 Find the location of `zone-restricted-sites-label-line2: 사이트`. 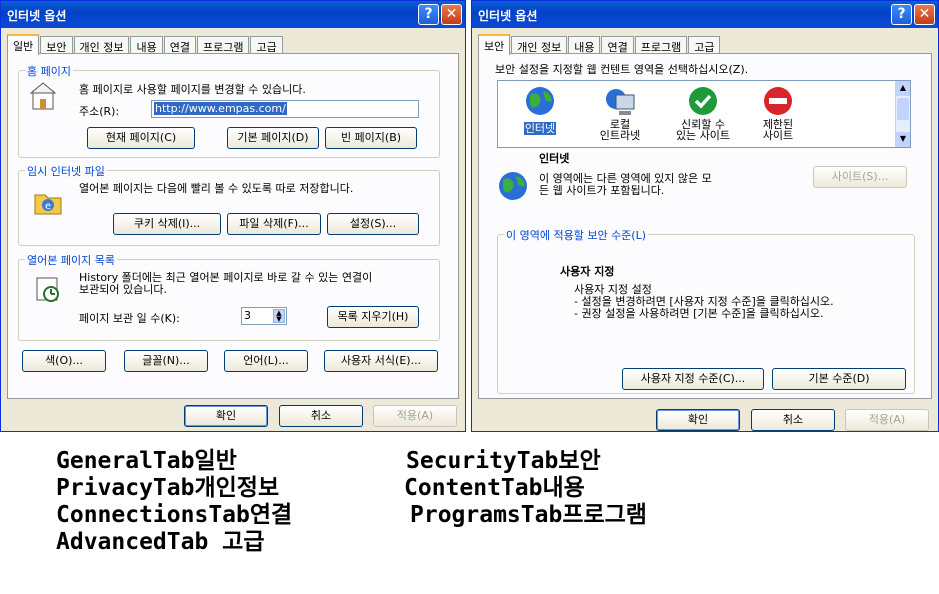

zone-restricted-sites-label-line2: 사이트 is located at coordinates (778, 135).